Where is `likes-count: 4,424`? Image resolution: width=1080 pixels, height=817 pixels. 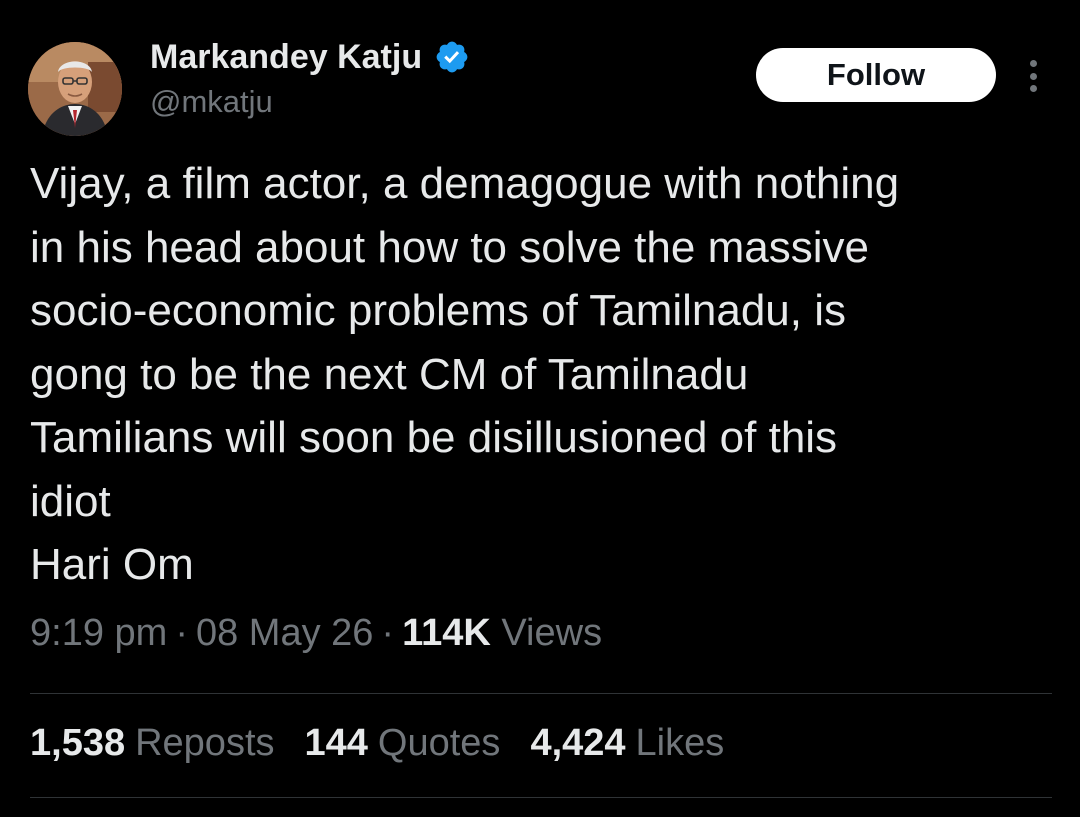 likes-count: 4,424 is located at coordinates (578, 743).